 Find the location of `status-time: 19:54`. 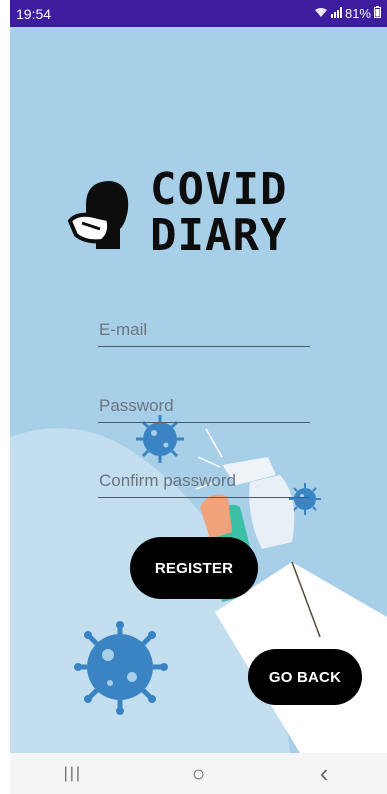

status-time: 19:54 is located at coordinates (34, 13).